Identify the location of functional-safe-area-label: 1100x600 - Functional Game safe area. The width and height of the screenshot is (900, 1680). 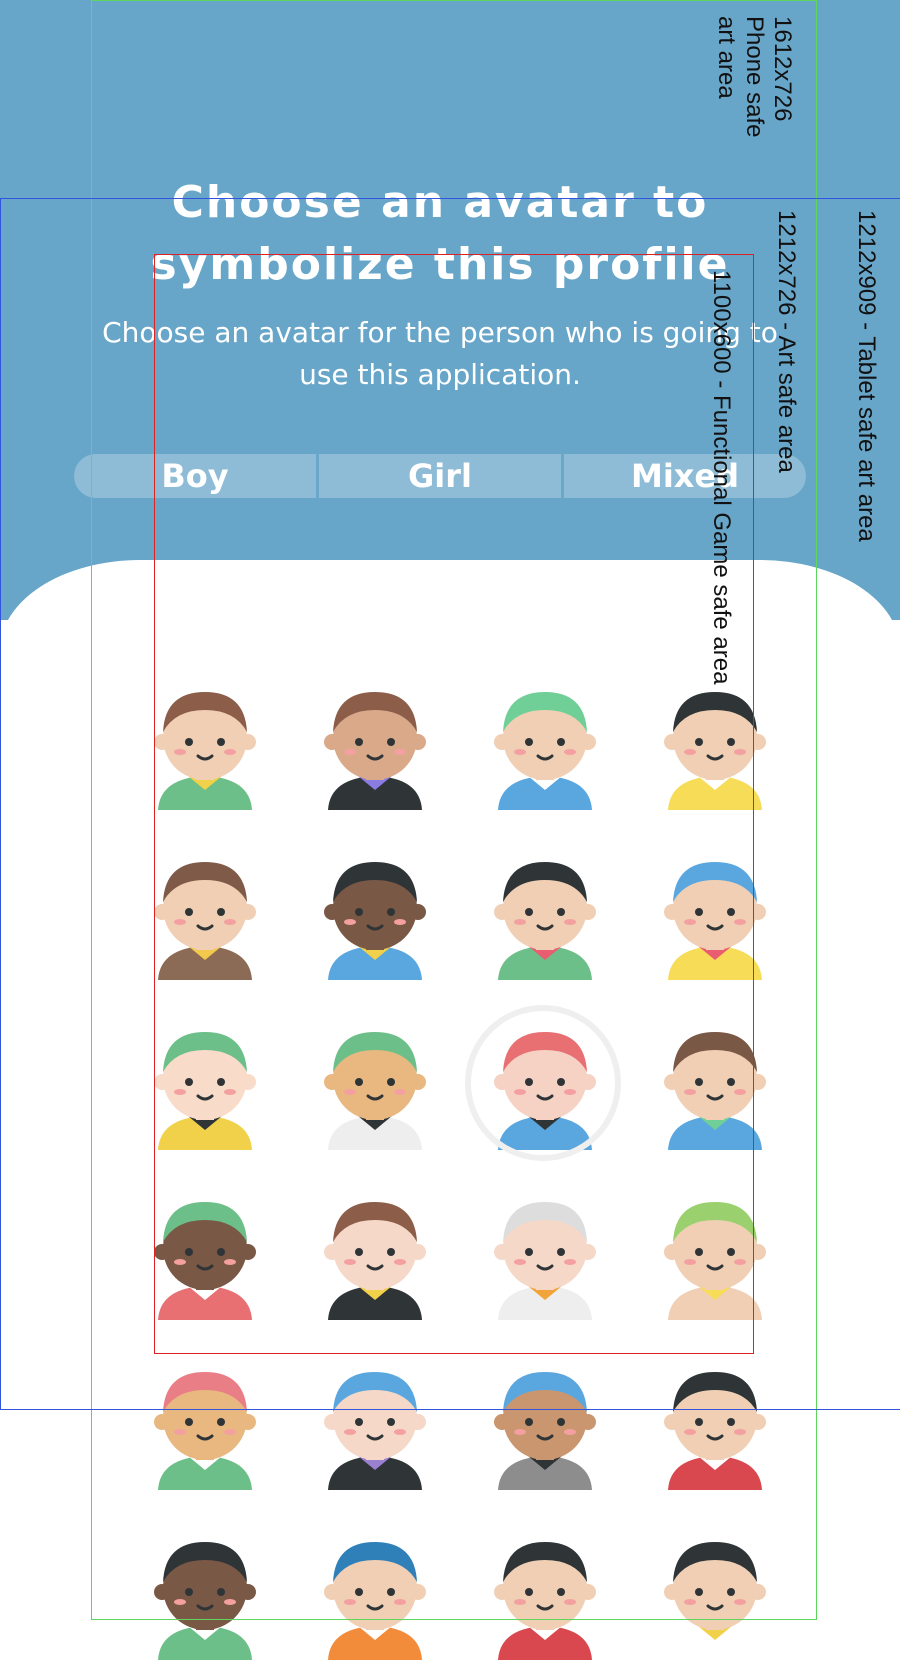
(721, 477).